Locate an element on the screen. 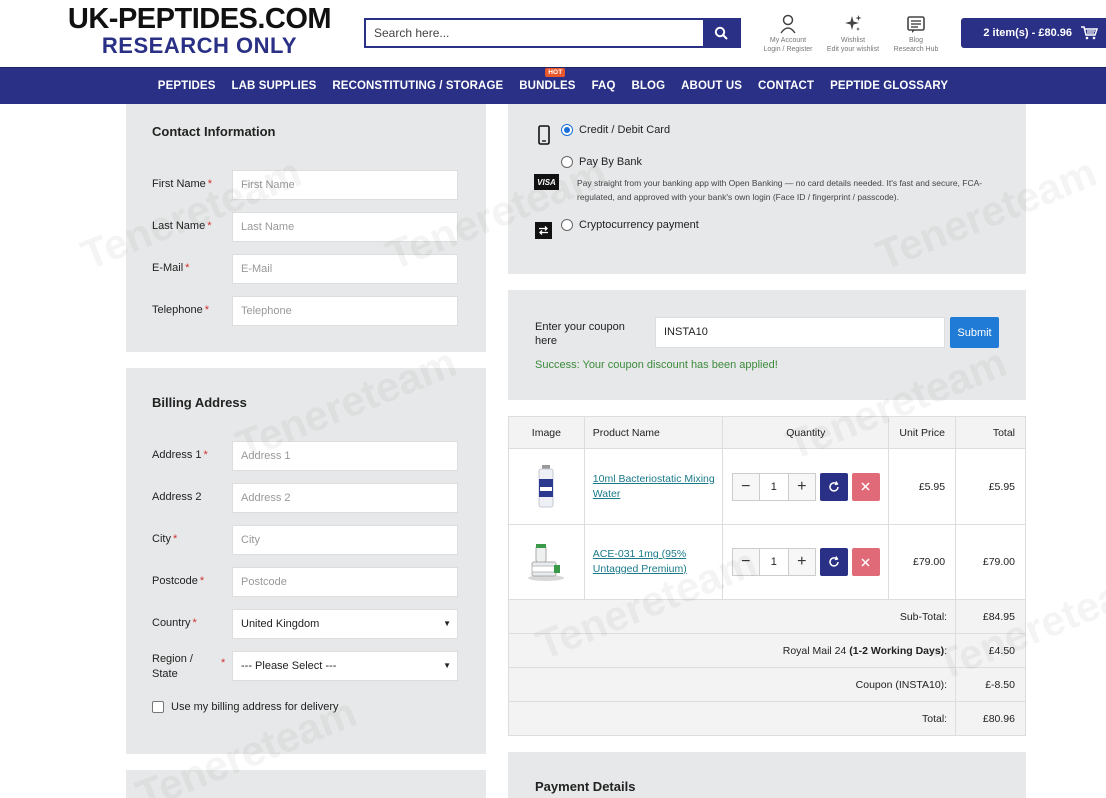  payment-details-panel: Payment Details is located at coordinates (767, 775).